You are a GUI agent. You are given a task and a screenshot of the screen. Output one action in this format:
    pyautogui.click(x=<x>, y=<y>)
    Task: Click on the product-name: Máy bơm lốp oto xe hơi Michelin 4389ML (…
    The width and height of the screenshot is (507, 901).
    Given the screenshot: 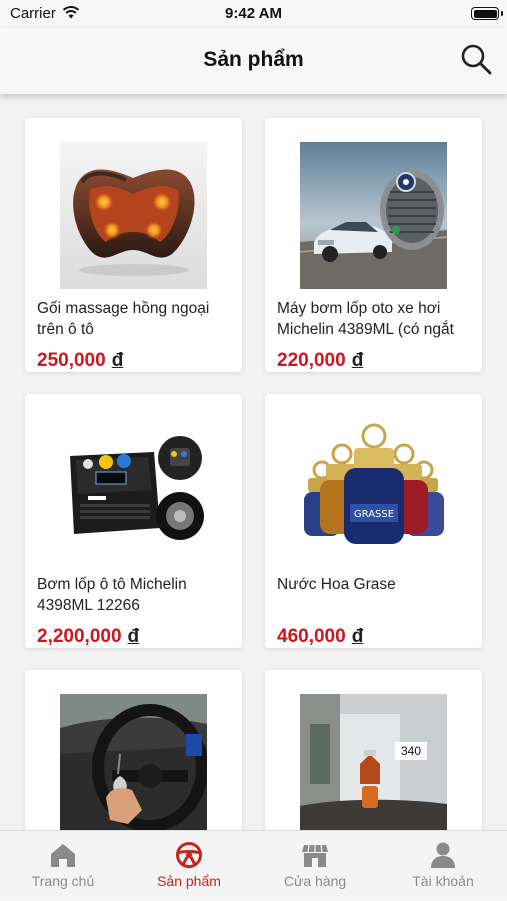 What is the action you would take?
    pyautogui.click(x=365, y=319)
    